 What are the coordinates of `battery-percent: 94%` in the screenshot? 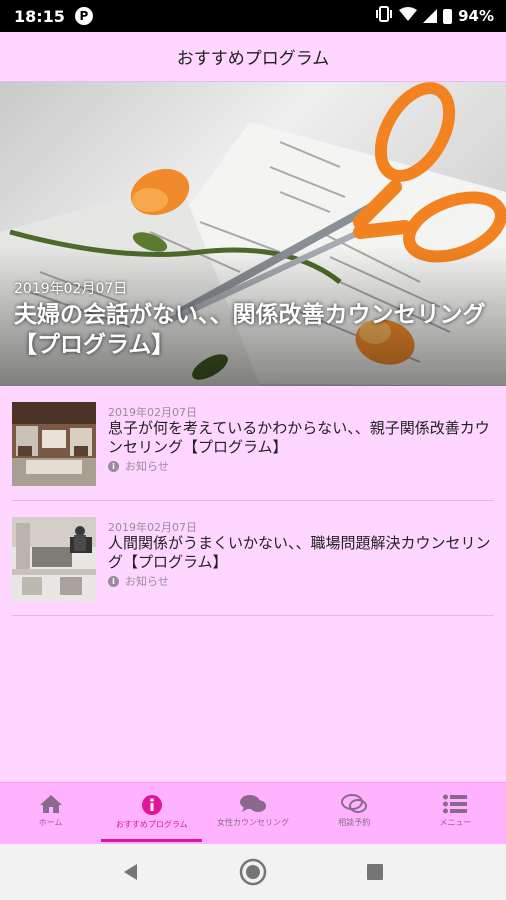 It's located at (476, 16).